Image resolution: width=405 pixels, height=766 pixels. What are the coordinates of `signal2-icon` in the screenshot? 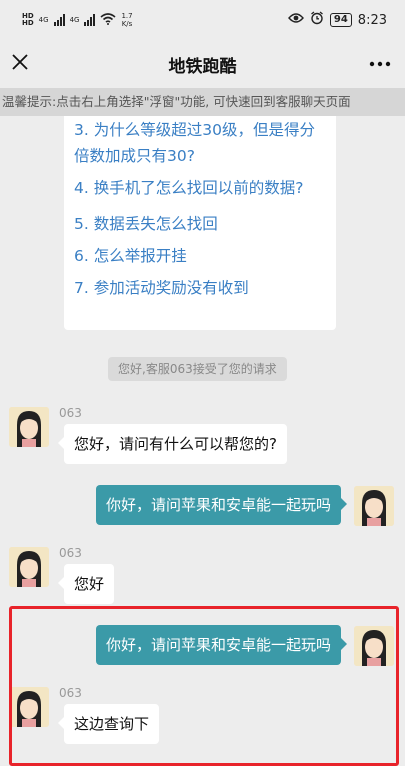 It's located at (90, 20).